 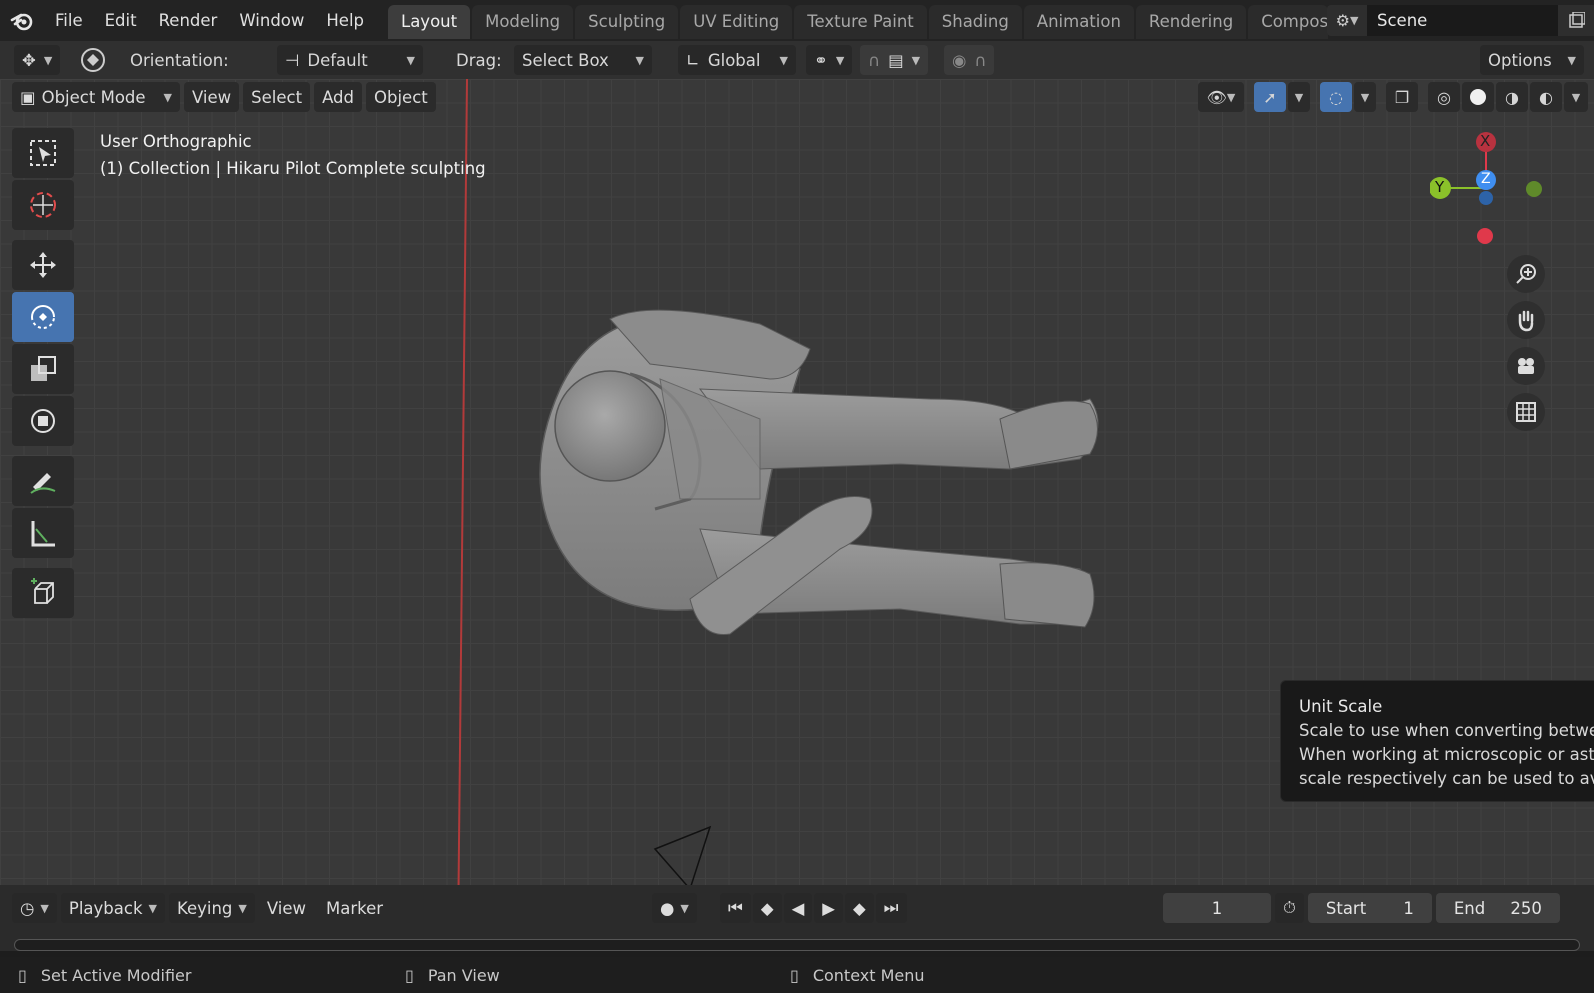 What do you see at coordinates (1526, 366) in the screenshot?
I see `camera-view-icon` at bounding box center [1526, 366].